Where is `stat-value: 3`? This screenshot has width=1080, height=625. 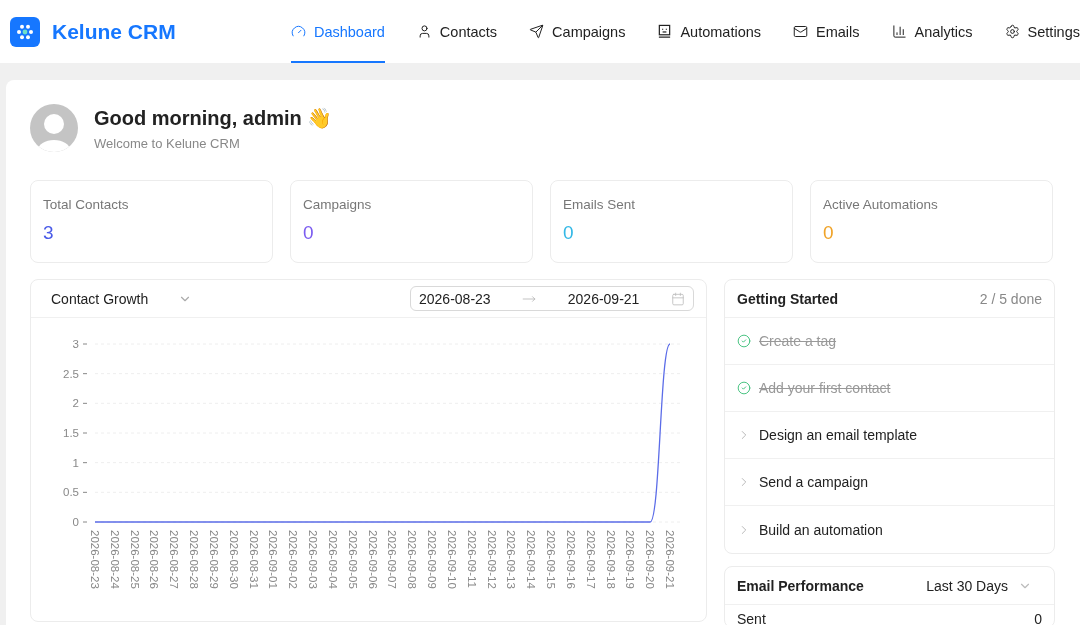 stat-value: 3 is located at coordinates (49, 233).